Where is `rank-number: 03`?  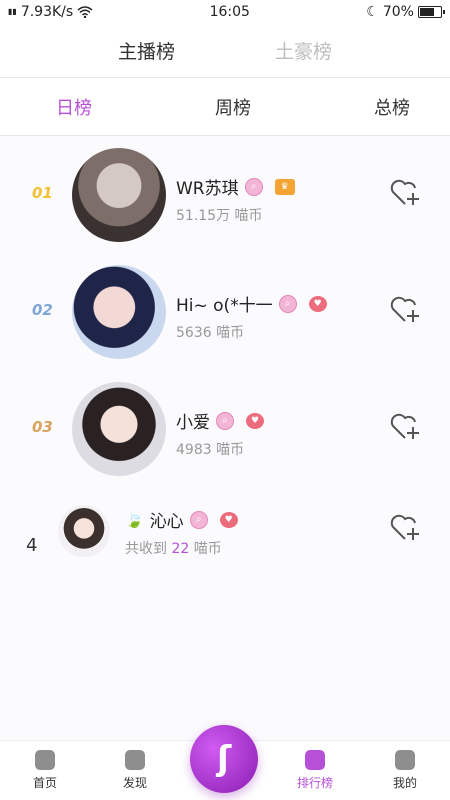 rank-number: 03 is located at coordinates (42, 427).